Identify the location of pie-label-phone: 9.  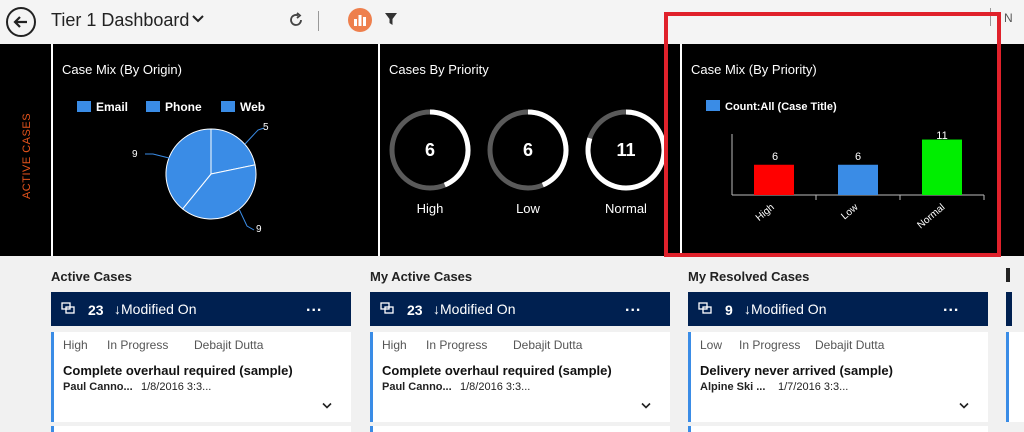
(259, 229).